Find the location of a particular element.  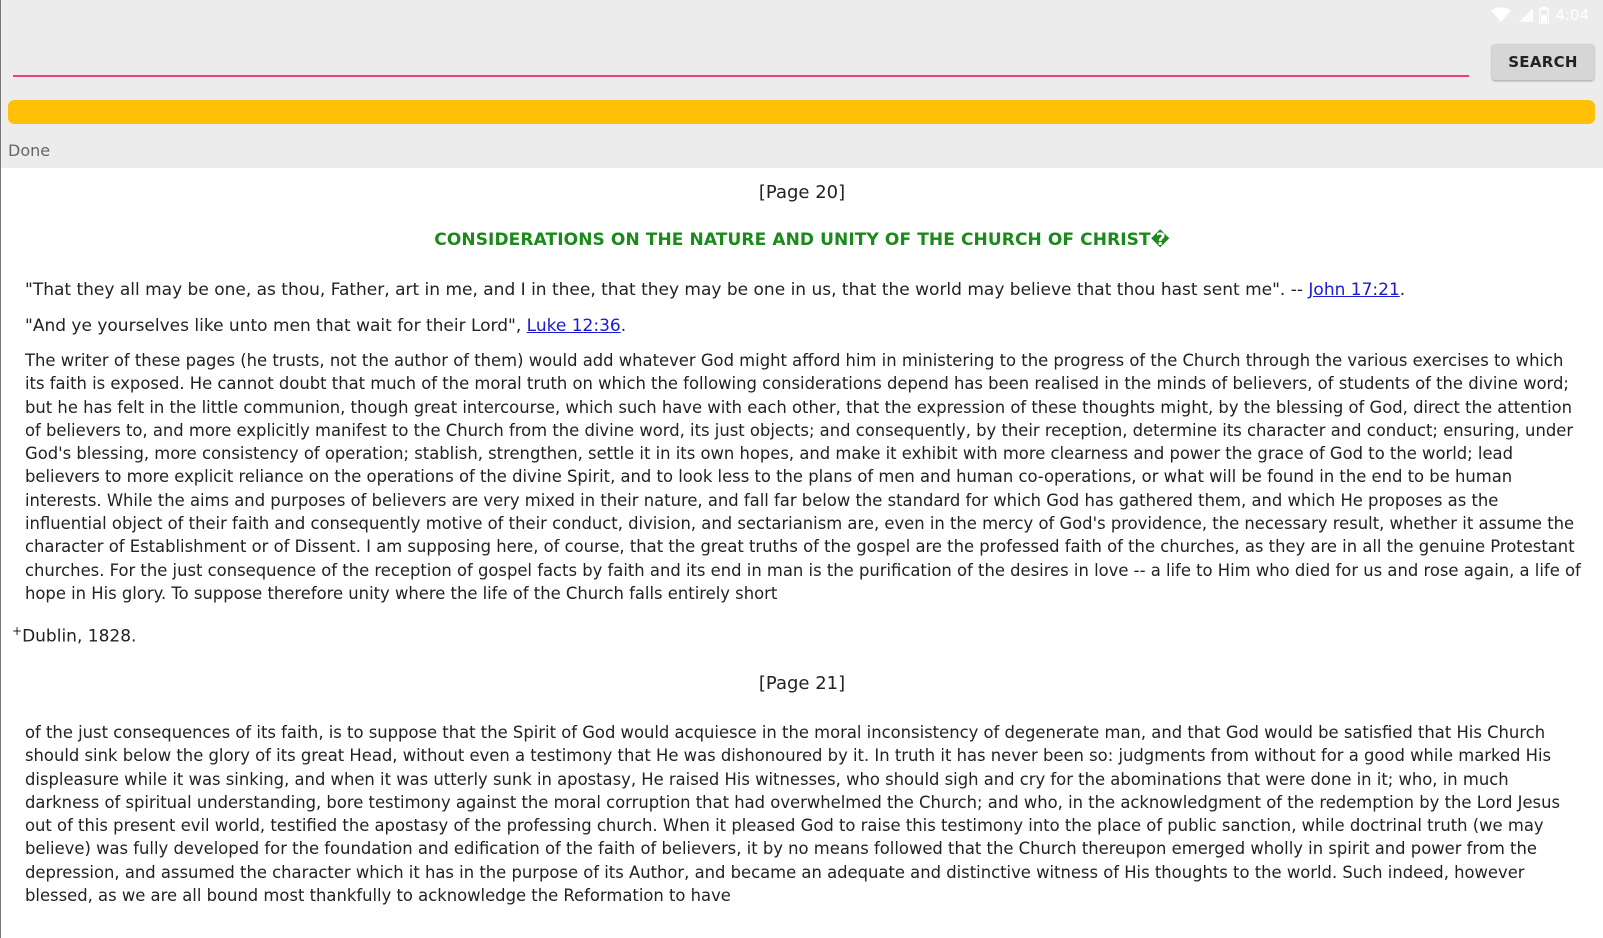

load-progress-fill is located at coordinates (801, 112).